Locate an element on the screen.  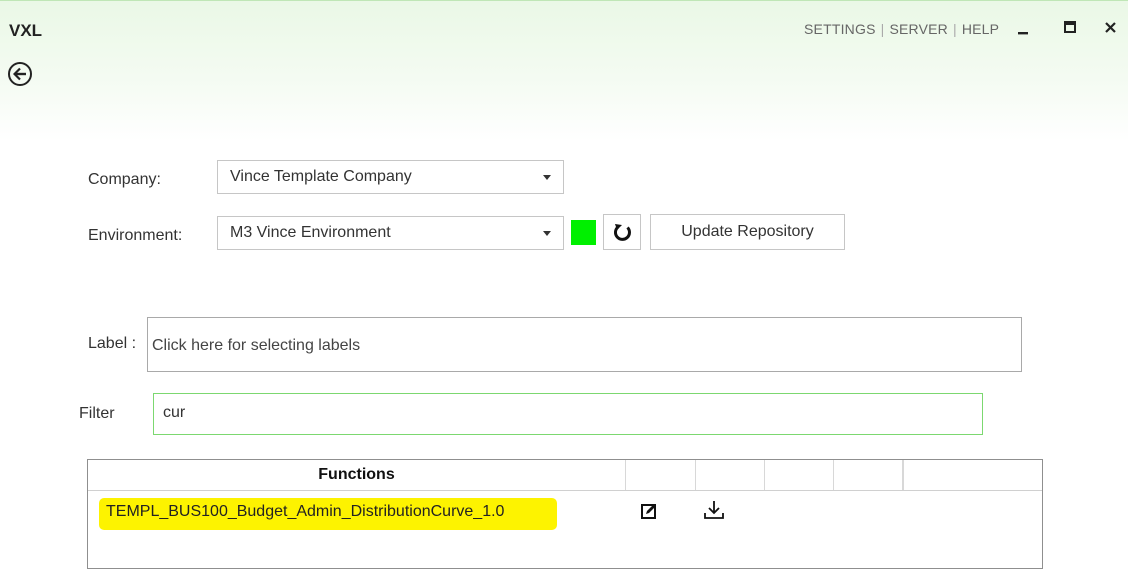
maximize-icon is located at coordinates (1070, 28).